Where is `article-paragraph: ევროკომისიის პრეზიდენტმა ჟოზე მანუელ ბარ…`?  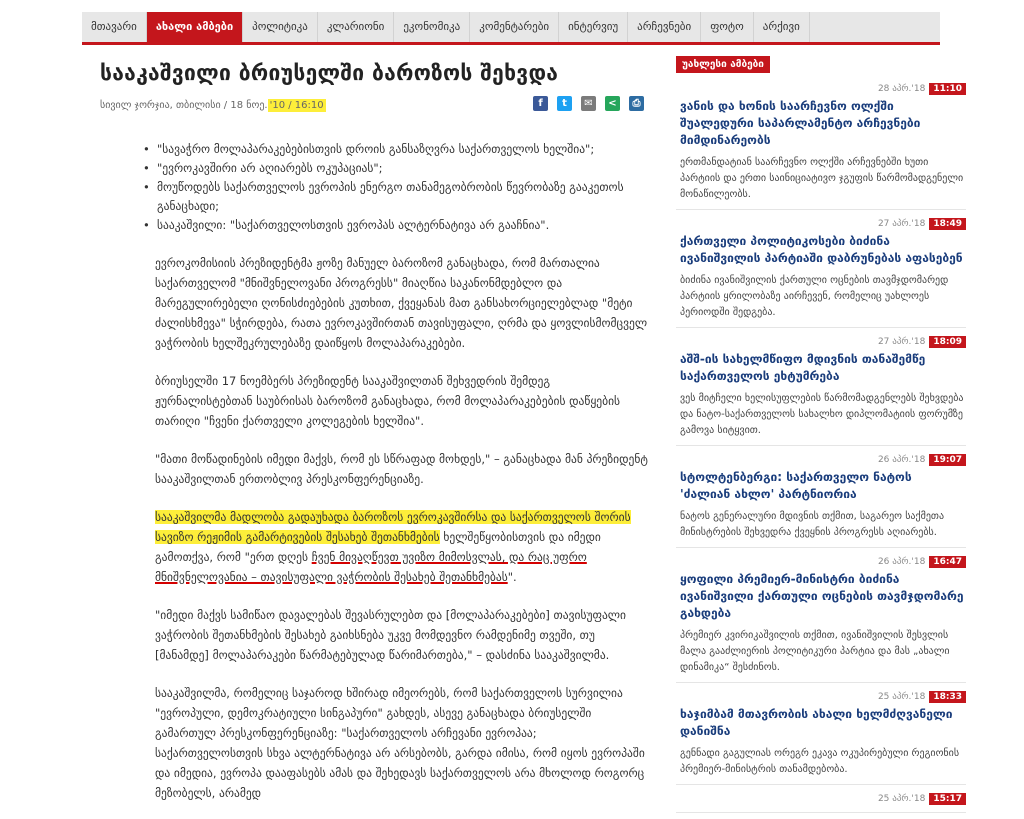 article-paragraph: ევროკომისიის პრეზიდენტმა ჟოზე მანუელ ბარ… is located at coordinates (401, 303).